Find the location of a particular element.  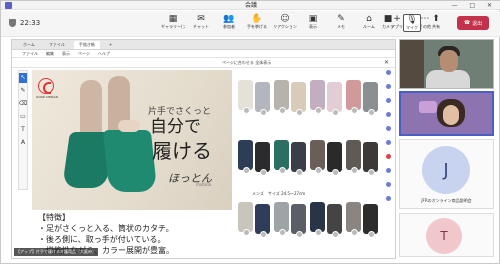

share-icon: ⬆ is located at coordinates (436, 19).